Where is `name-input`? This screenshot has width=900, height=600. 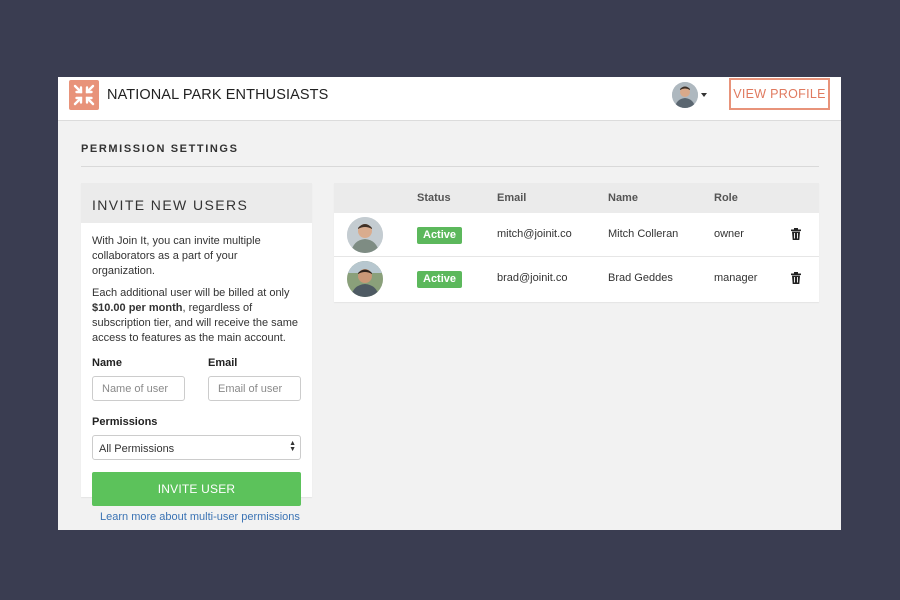 name-input is located at coordinates (138, 388).